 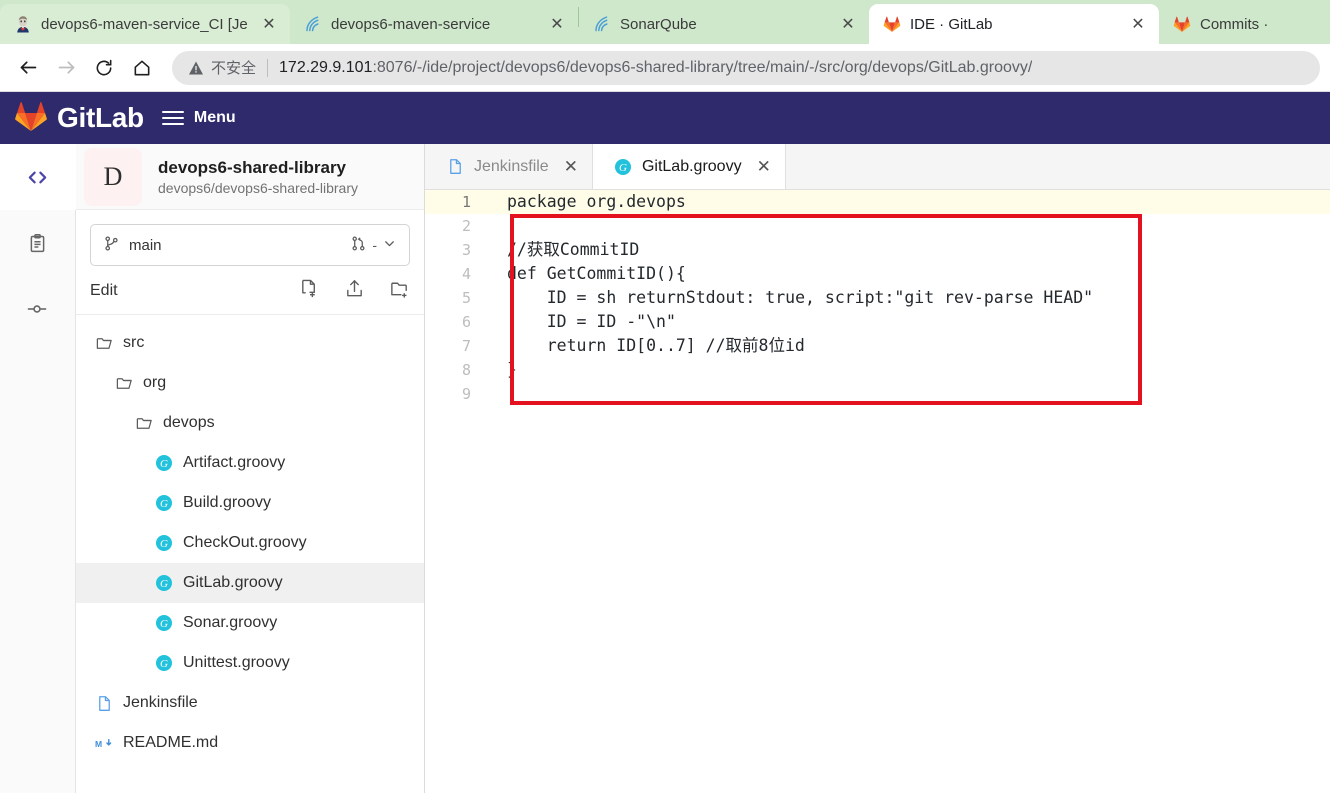 What do you see at coordinates (38, 177) in the screenshot?
I see `rail-item-edit-code` at bounding box center [38, 177].